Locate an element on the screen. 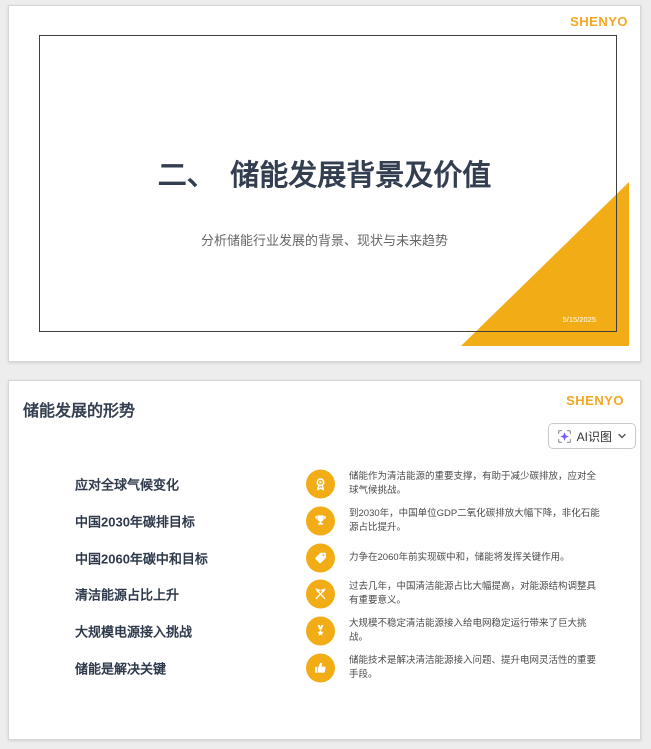  tag-icon is located at coordinates (320, 557).